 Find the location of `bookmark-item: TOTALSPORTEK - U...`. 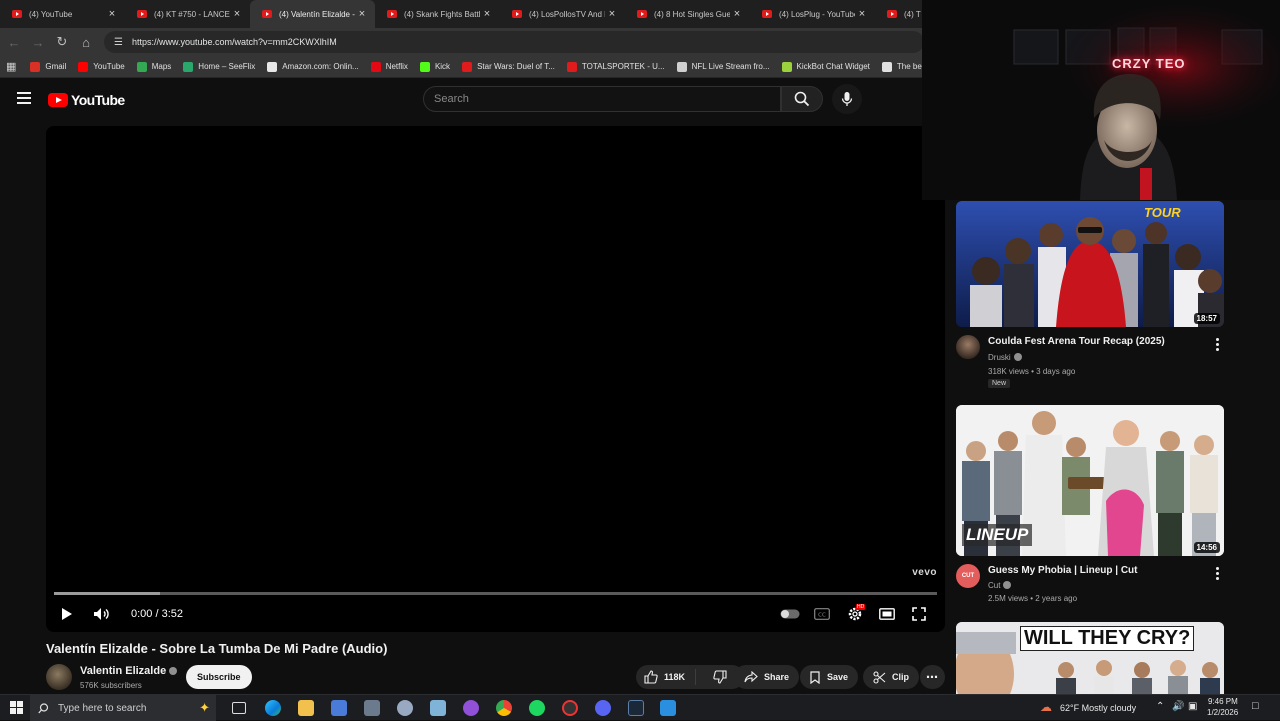

bookmark-item: TOTALSPORTEK - U... is located at coordinates (615, 66).